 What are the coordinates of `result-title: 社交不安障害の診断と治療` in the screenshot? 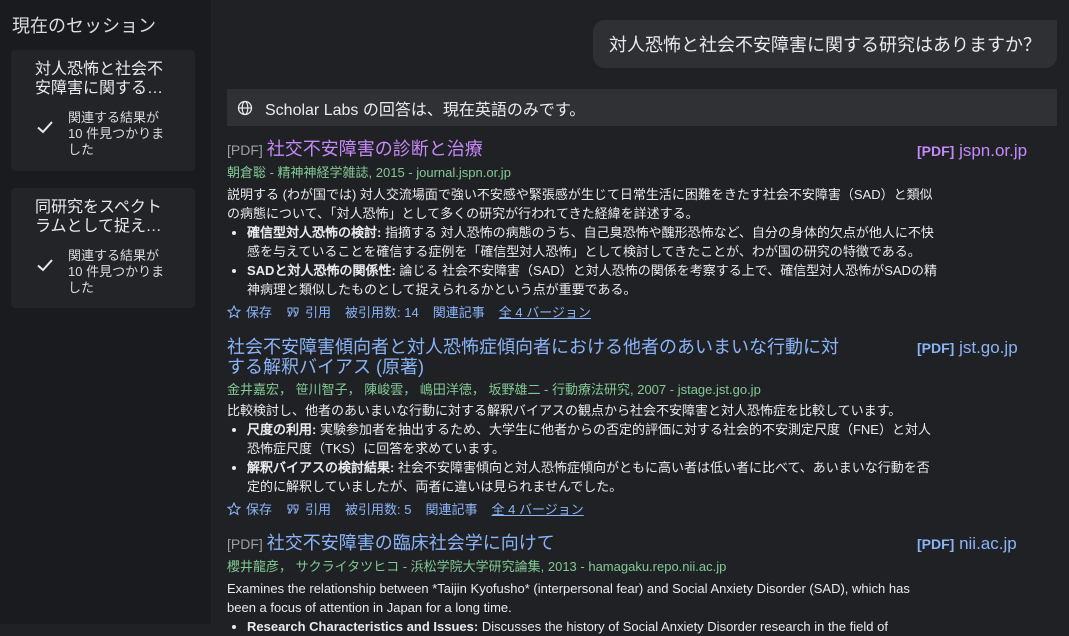 It's located at (375, 149).